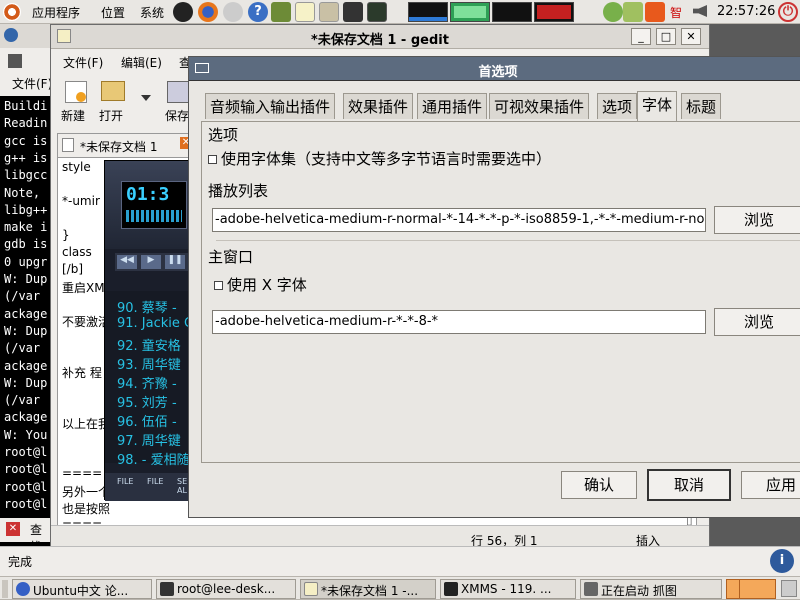  Describe the element at coordinates (22, 400) in the screenshot. I see `terminal-line: (/var` at that location.